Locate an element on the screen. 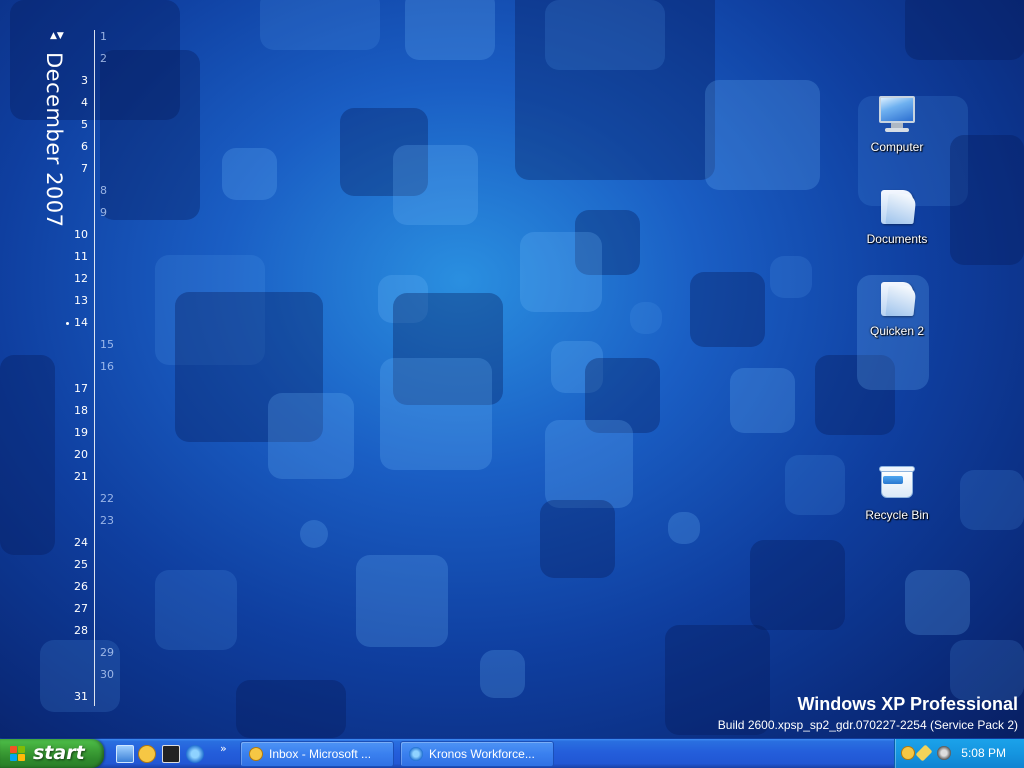 The height and width of the screenshot is (768, 1024). desktop-icon-recycle-bin: Recycle Bin is located at coordinates (897, 492).